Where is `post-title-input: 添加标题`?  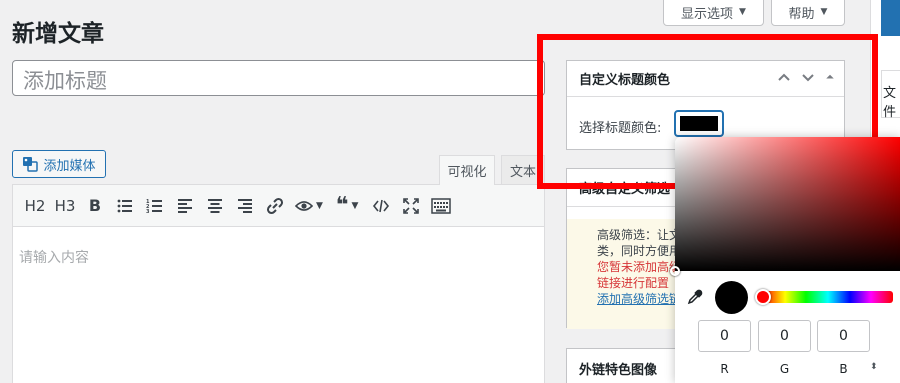
post-title-input: 添加标题 is located at coordinates (278, 78).